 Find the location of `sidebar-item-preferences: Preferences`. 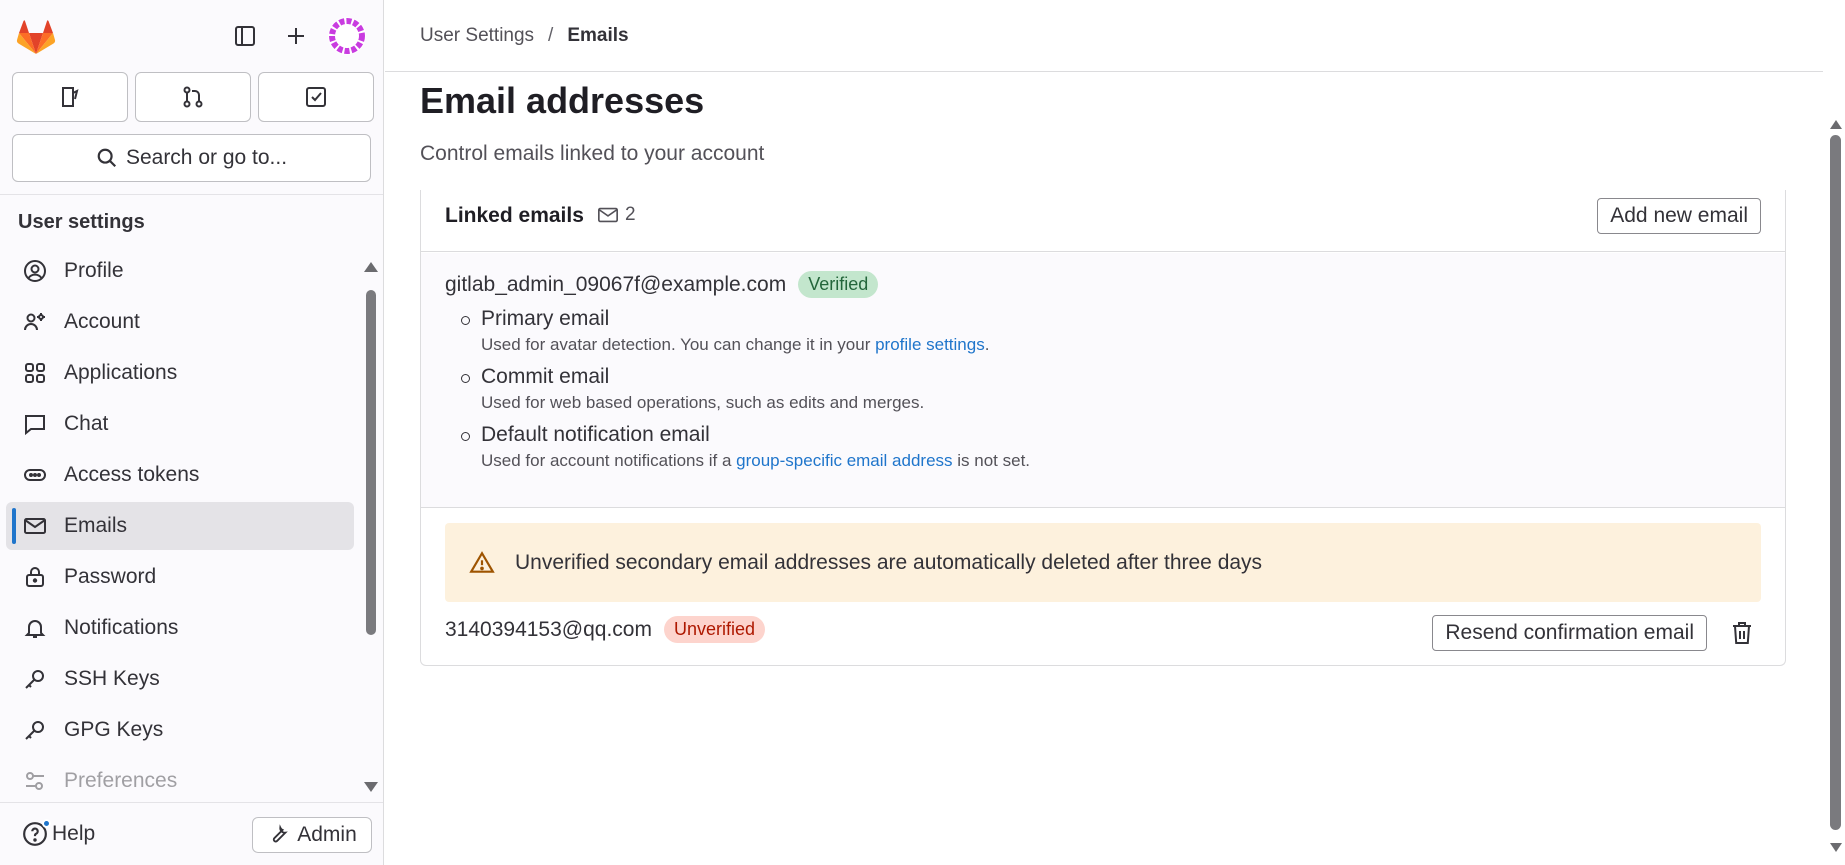

sidebar-item-preferences: Preferences is located at coordinates (180, 778).